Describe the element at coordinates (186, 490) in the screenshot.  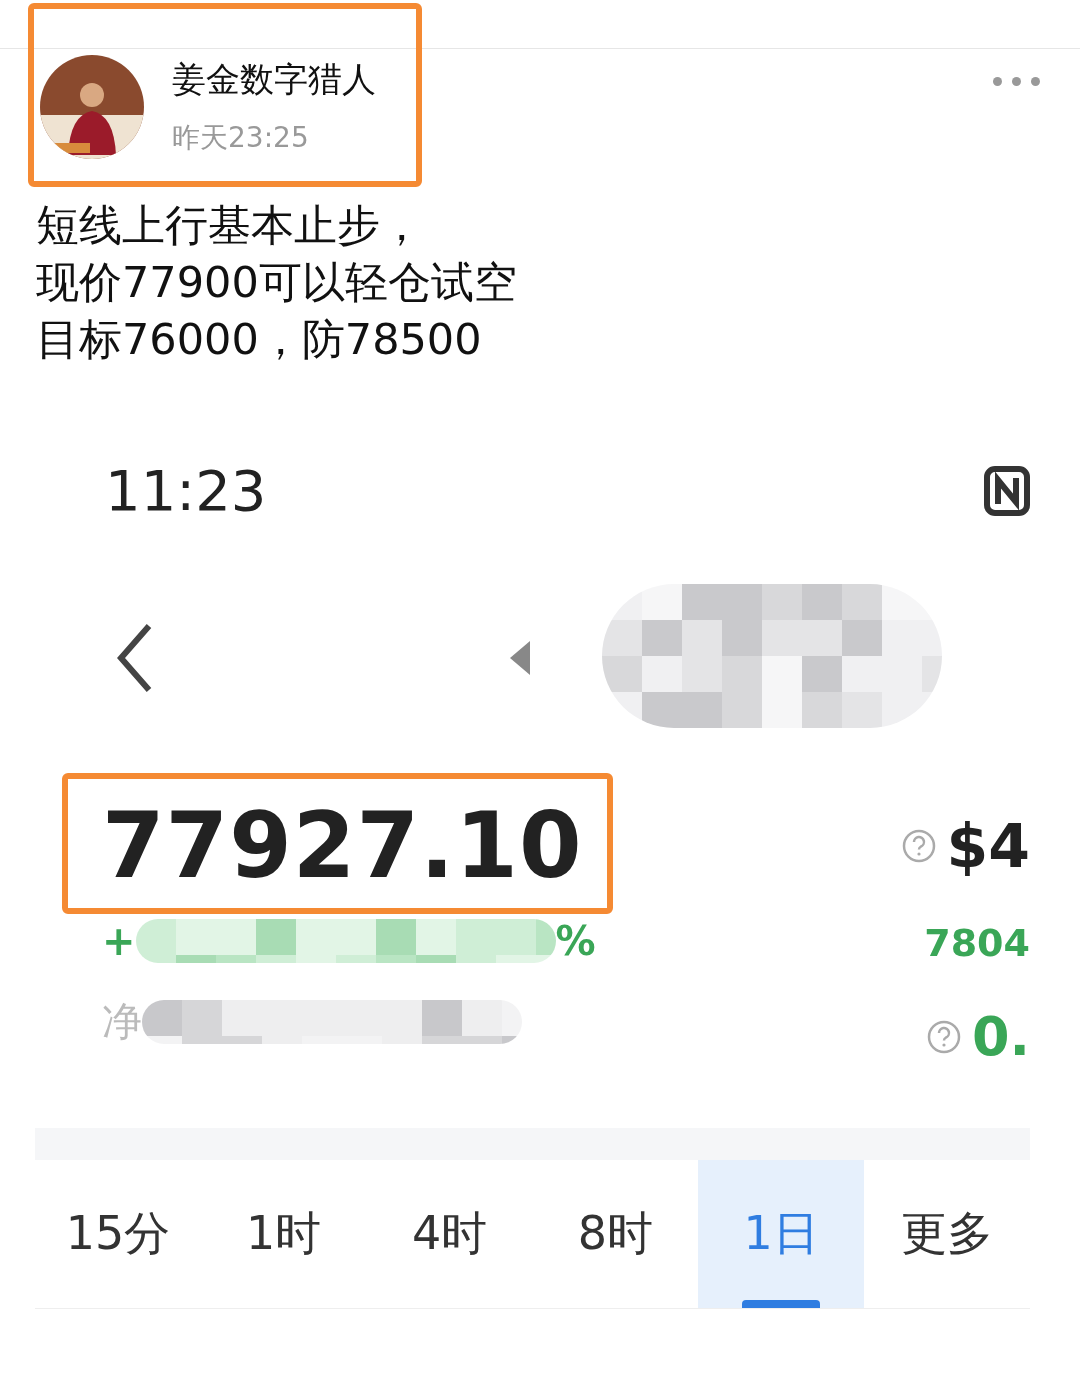
I see `status-time: 11:23` at that location.